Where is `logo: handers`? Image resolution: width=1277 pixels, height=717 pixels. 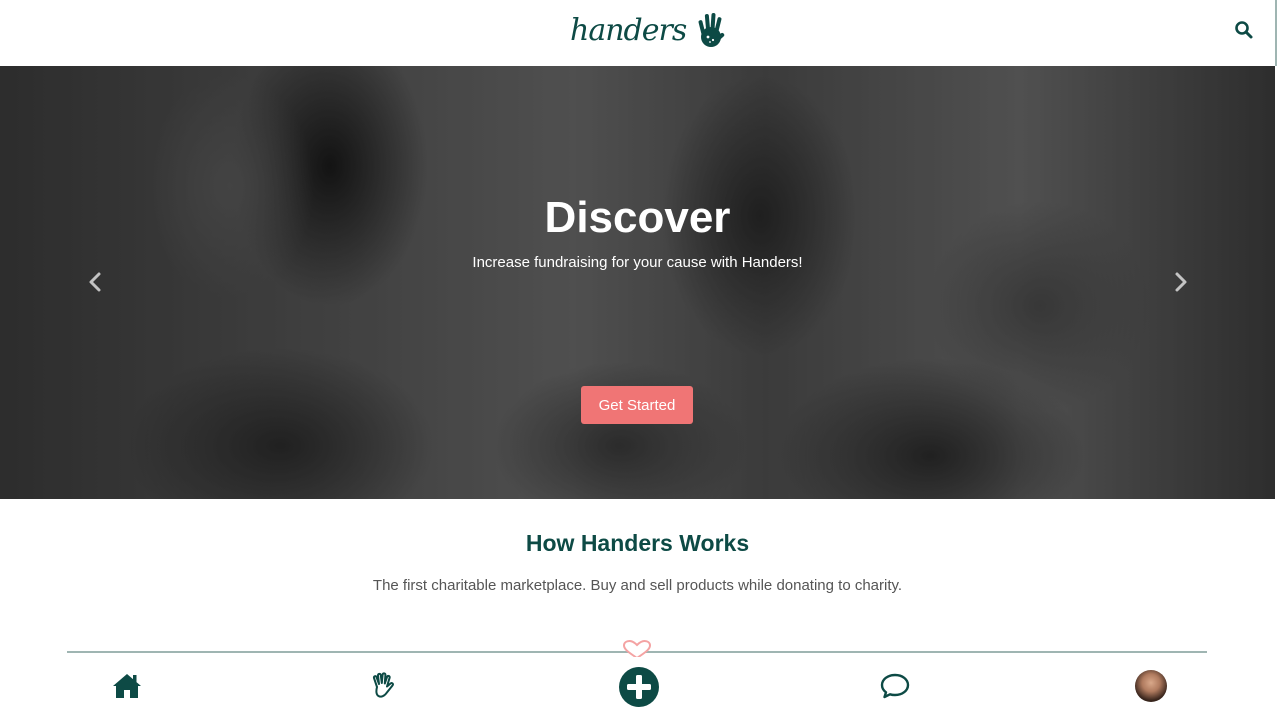 logo: handers is located at coordinates (648, 30).